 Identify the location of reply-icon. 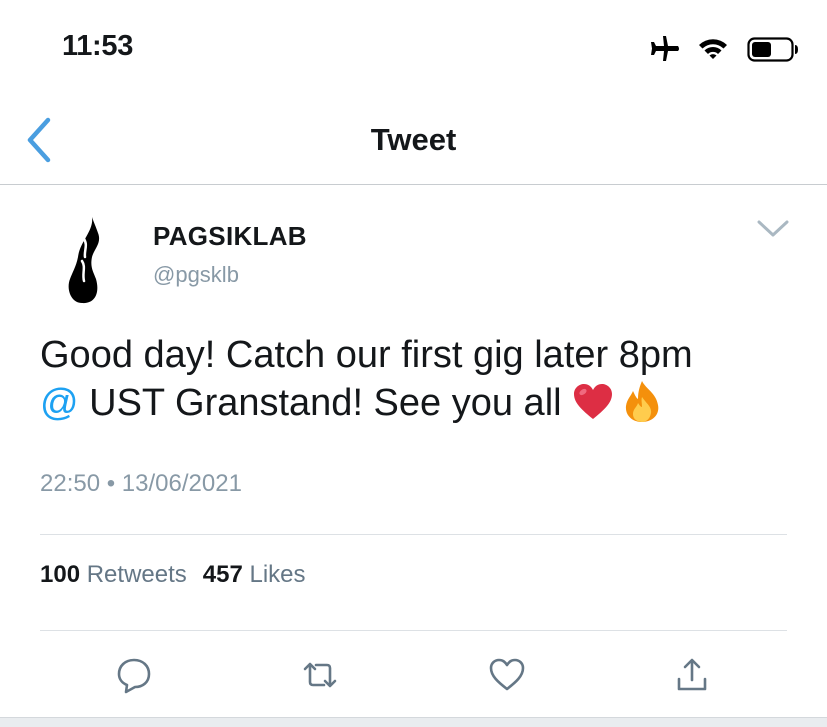
(134, 676).